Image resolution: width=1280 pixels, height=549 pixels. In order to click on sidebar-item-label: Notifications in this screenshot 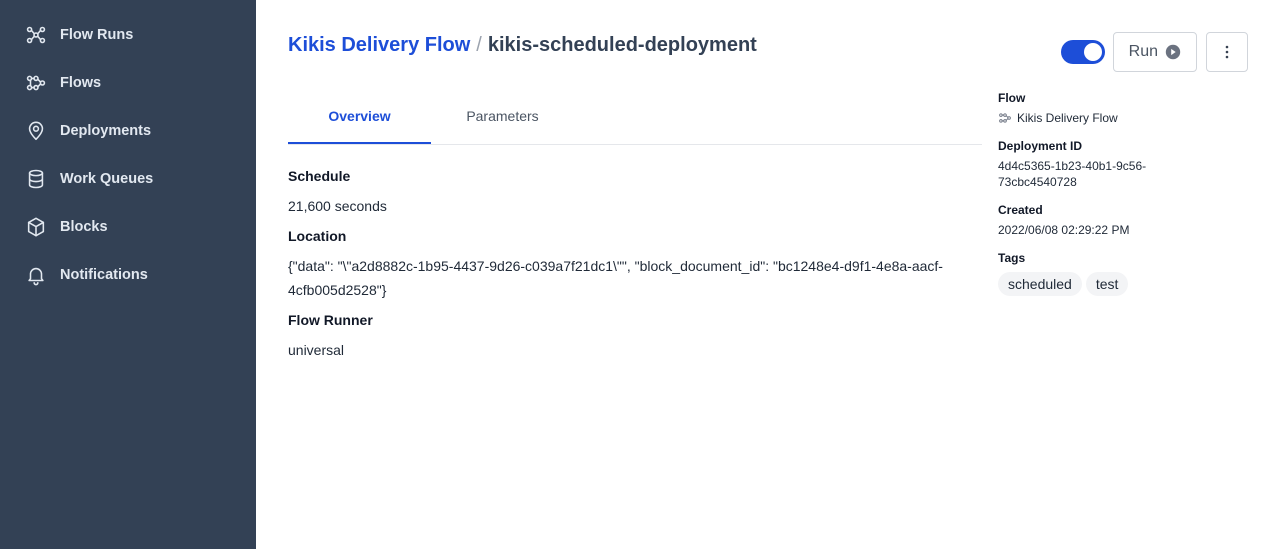, I will do `click(104, 275)`.